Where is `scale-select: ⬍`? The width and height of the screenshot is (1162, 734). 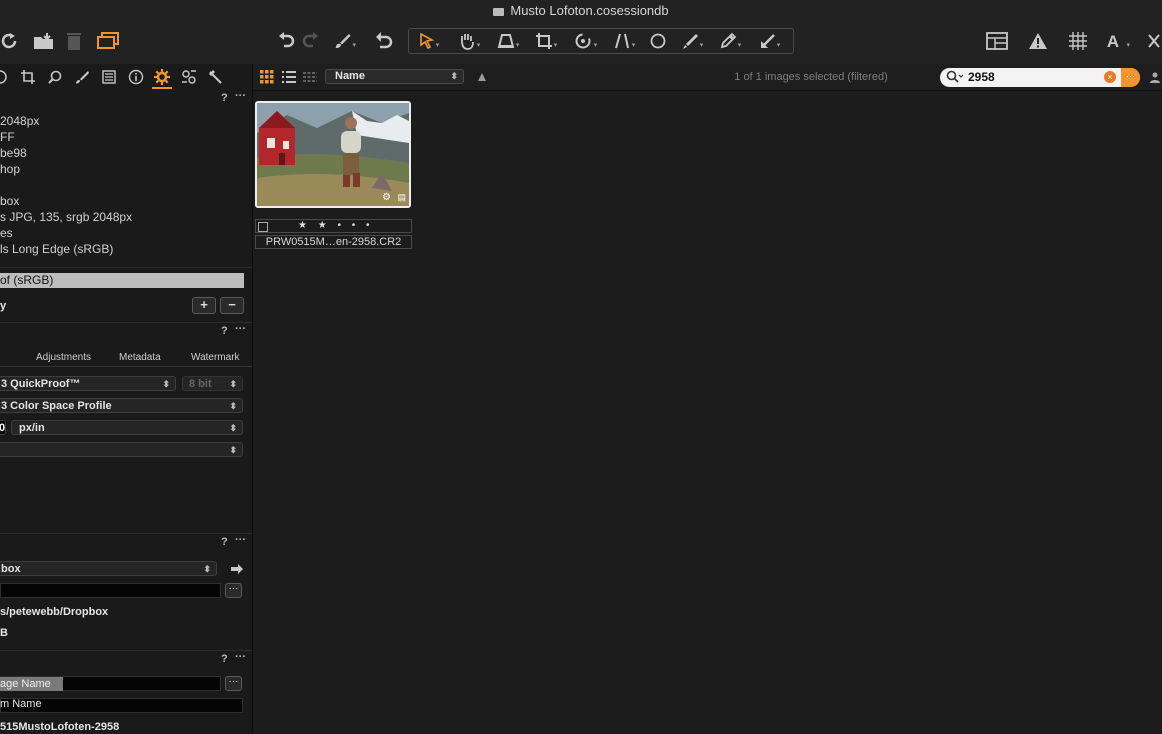
scale-select: ⬍ is located at coordinates (121, 449).